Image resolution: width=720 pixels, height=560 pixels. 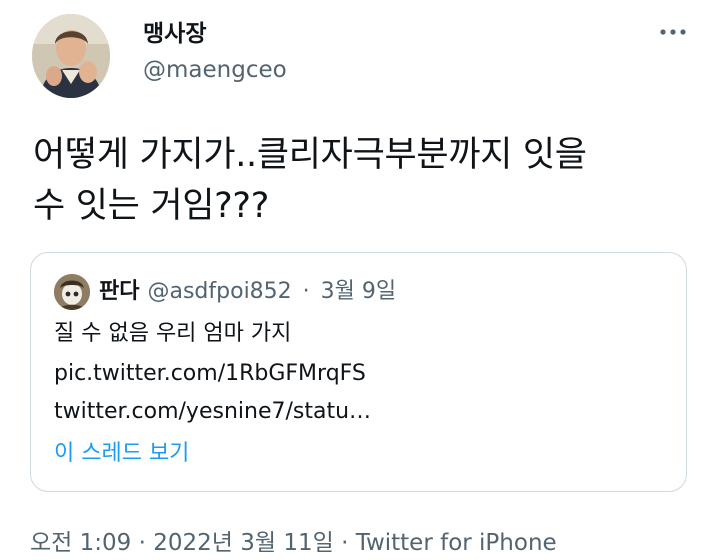 I want to click on tweet-text-line: 어떻게 가지가..클리자극부분까지 잇을, so click(x=310, y=155).